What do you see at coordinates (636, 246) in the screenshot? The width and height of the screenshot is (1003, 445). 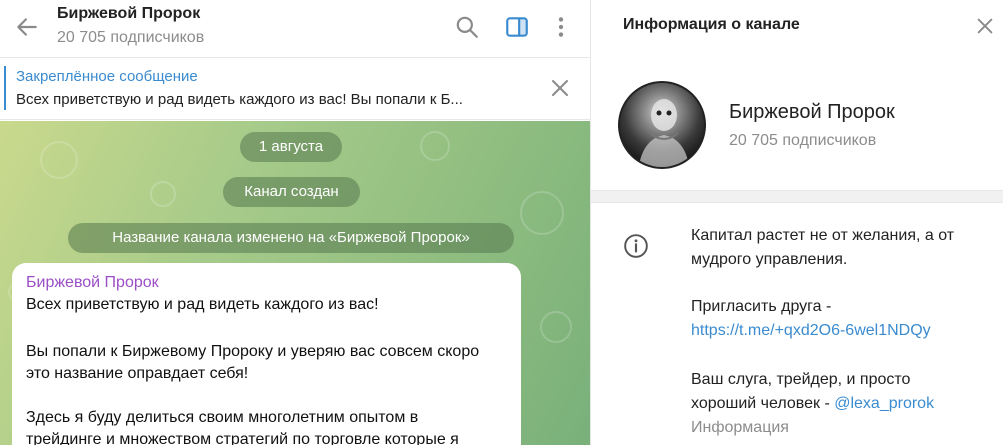 I see `info-icon` at bounding box center [636, 246].